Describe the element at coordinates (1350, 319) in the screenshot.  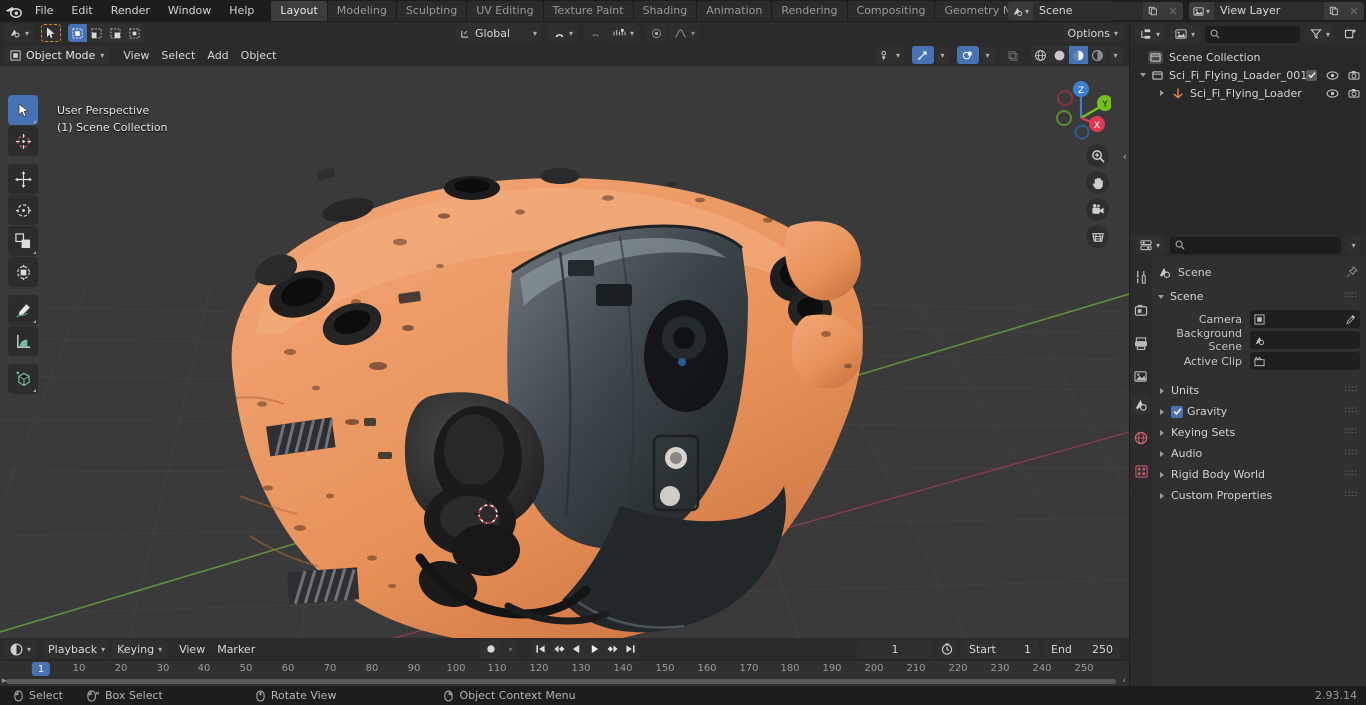
I see `eyedropper-icon` at that location.